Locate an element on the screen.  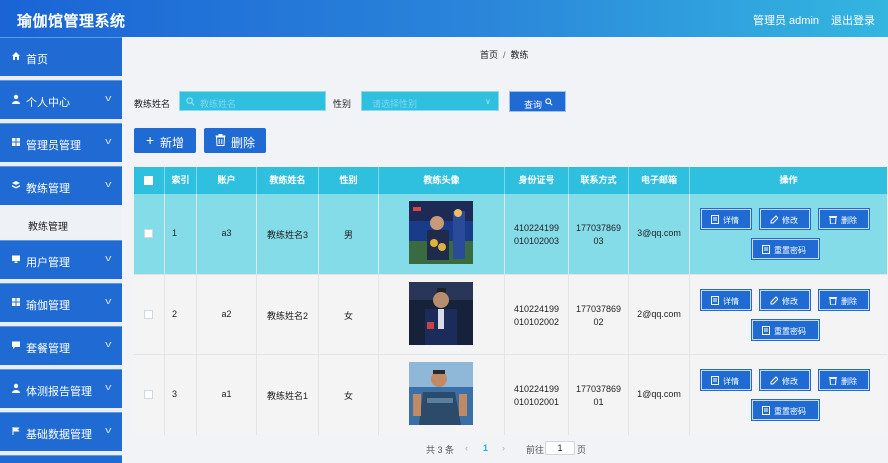
select-all-checkbox is located at coordinates (148, 180).